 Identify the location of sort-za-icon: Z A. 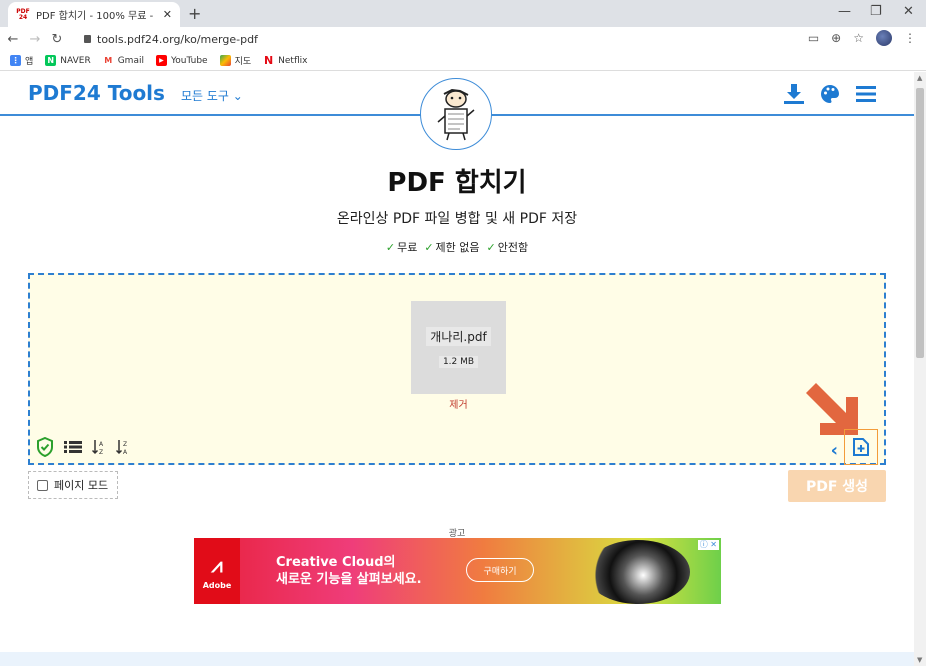
(123, 447).